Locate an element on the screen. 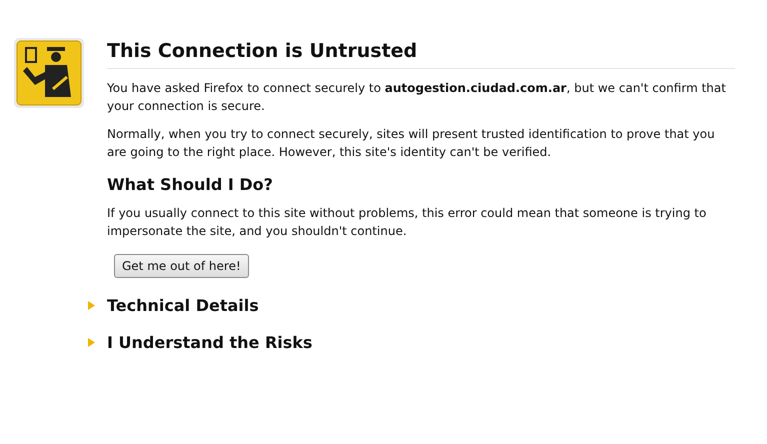 This screenshot has width=767, height=444. officer-icon is located at coordinates (49, 73).